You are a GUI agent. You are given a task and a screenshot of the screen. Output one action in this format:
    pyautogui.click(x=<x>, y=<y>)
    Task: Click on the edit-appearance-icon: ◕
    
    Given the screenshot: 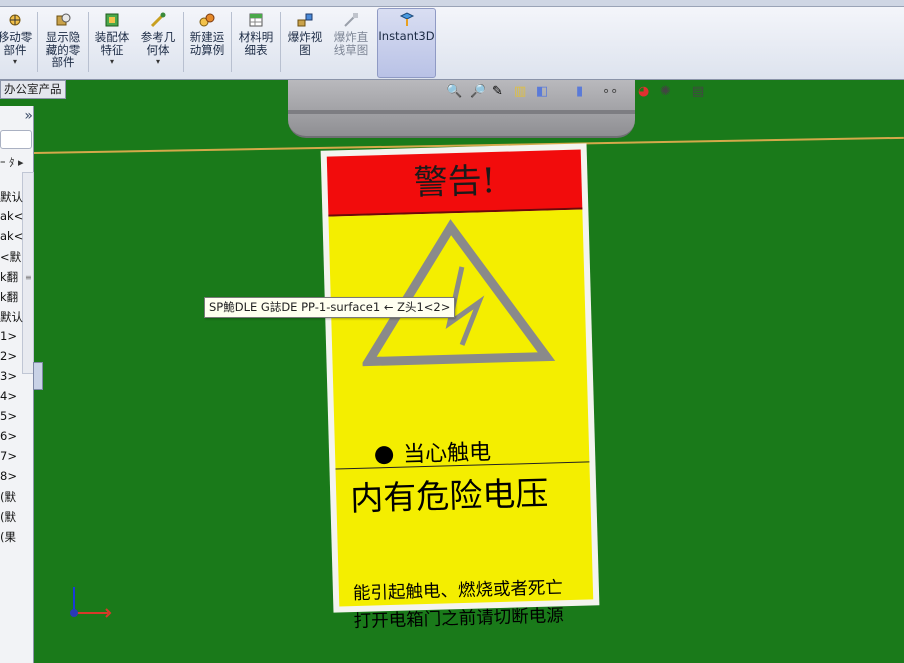 What is the action you would take?
    pyautogui.click(x=643, y=91)
    